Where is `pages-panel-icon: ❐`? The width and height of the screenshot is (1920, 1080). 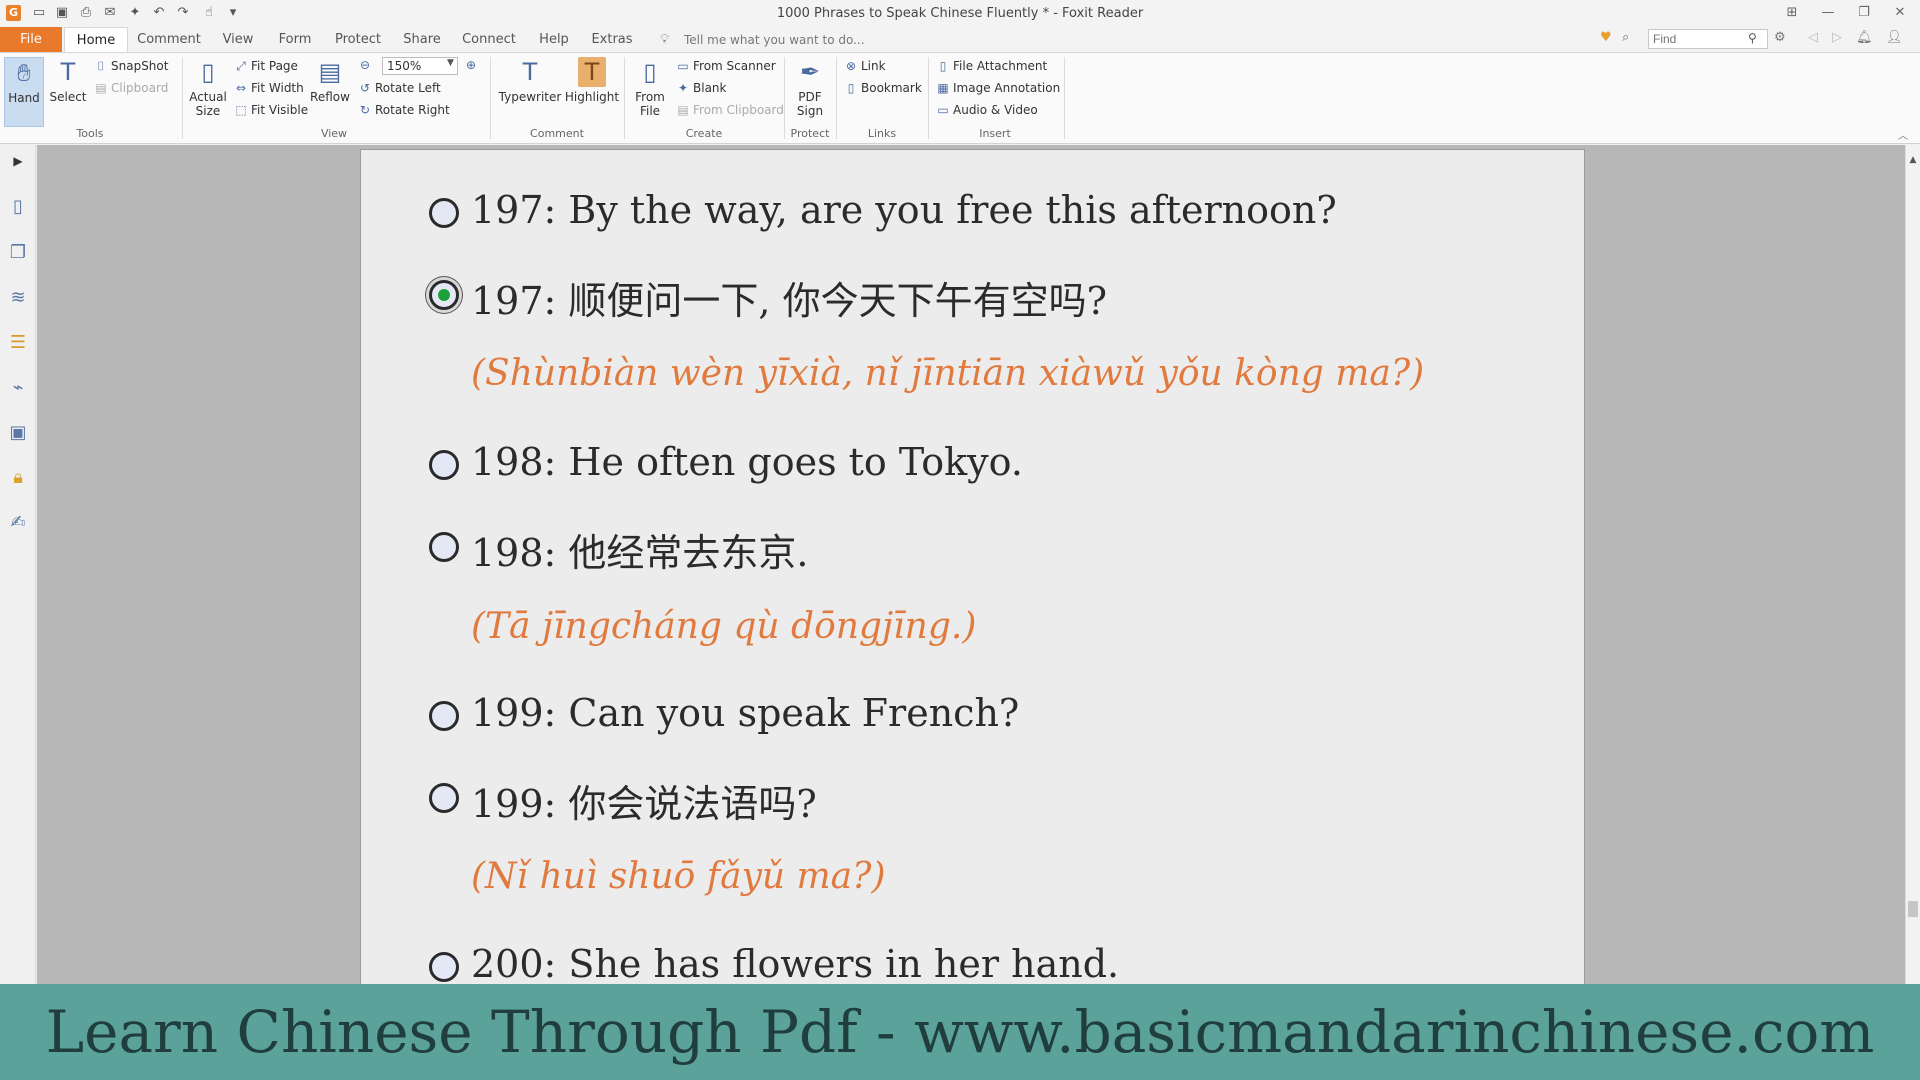 pages-panel-icon: ❐ is located at coordinates (18, 253).